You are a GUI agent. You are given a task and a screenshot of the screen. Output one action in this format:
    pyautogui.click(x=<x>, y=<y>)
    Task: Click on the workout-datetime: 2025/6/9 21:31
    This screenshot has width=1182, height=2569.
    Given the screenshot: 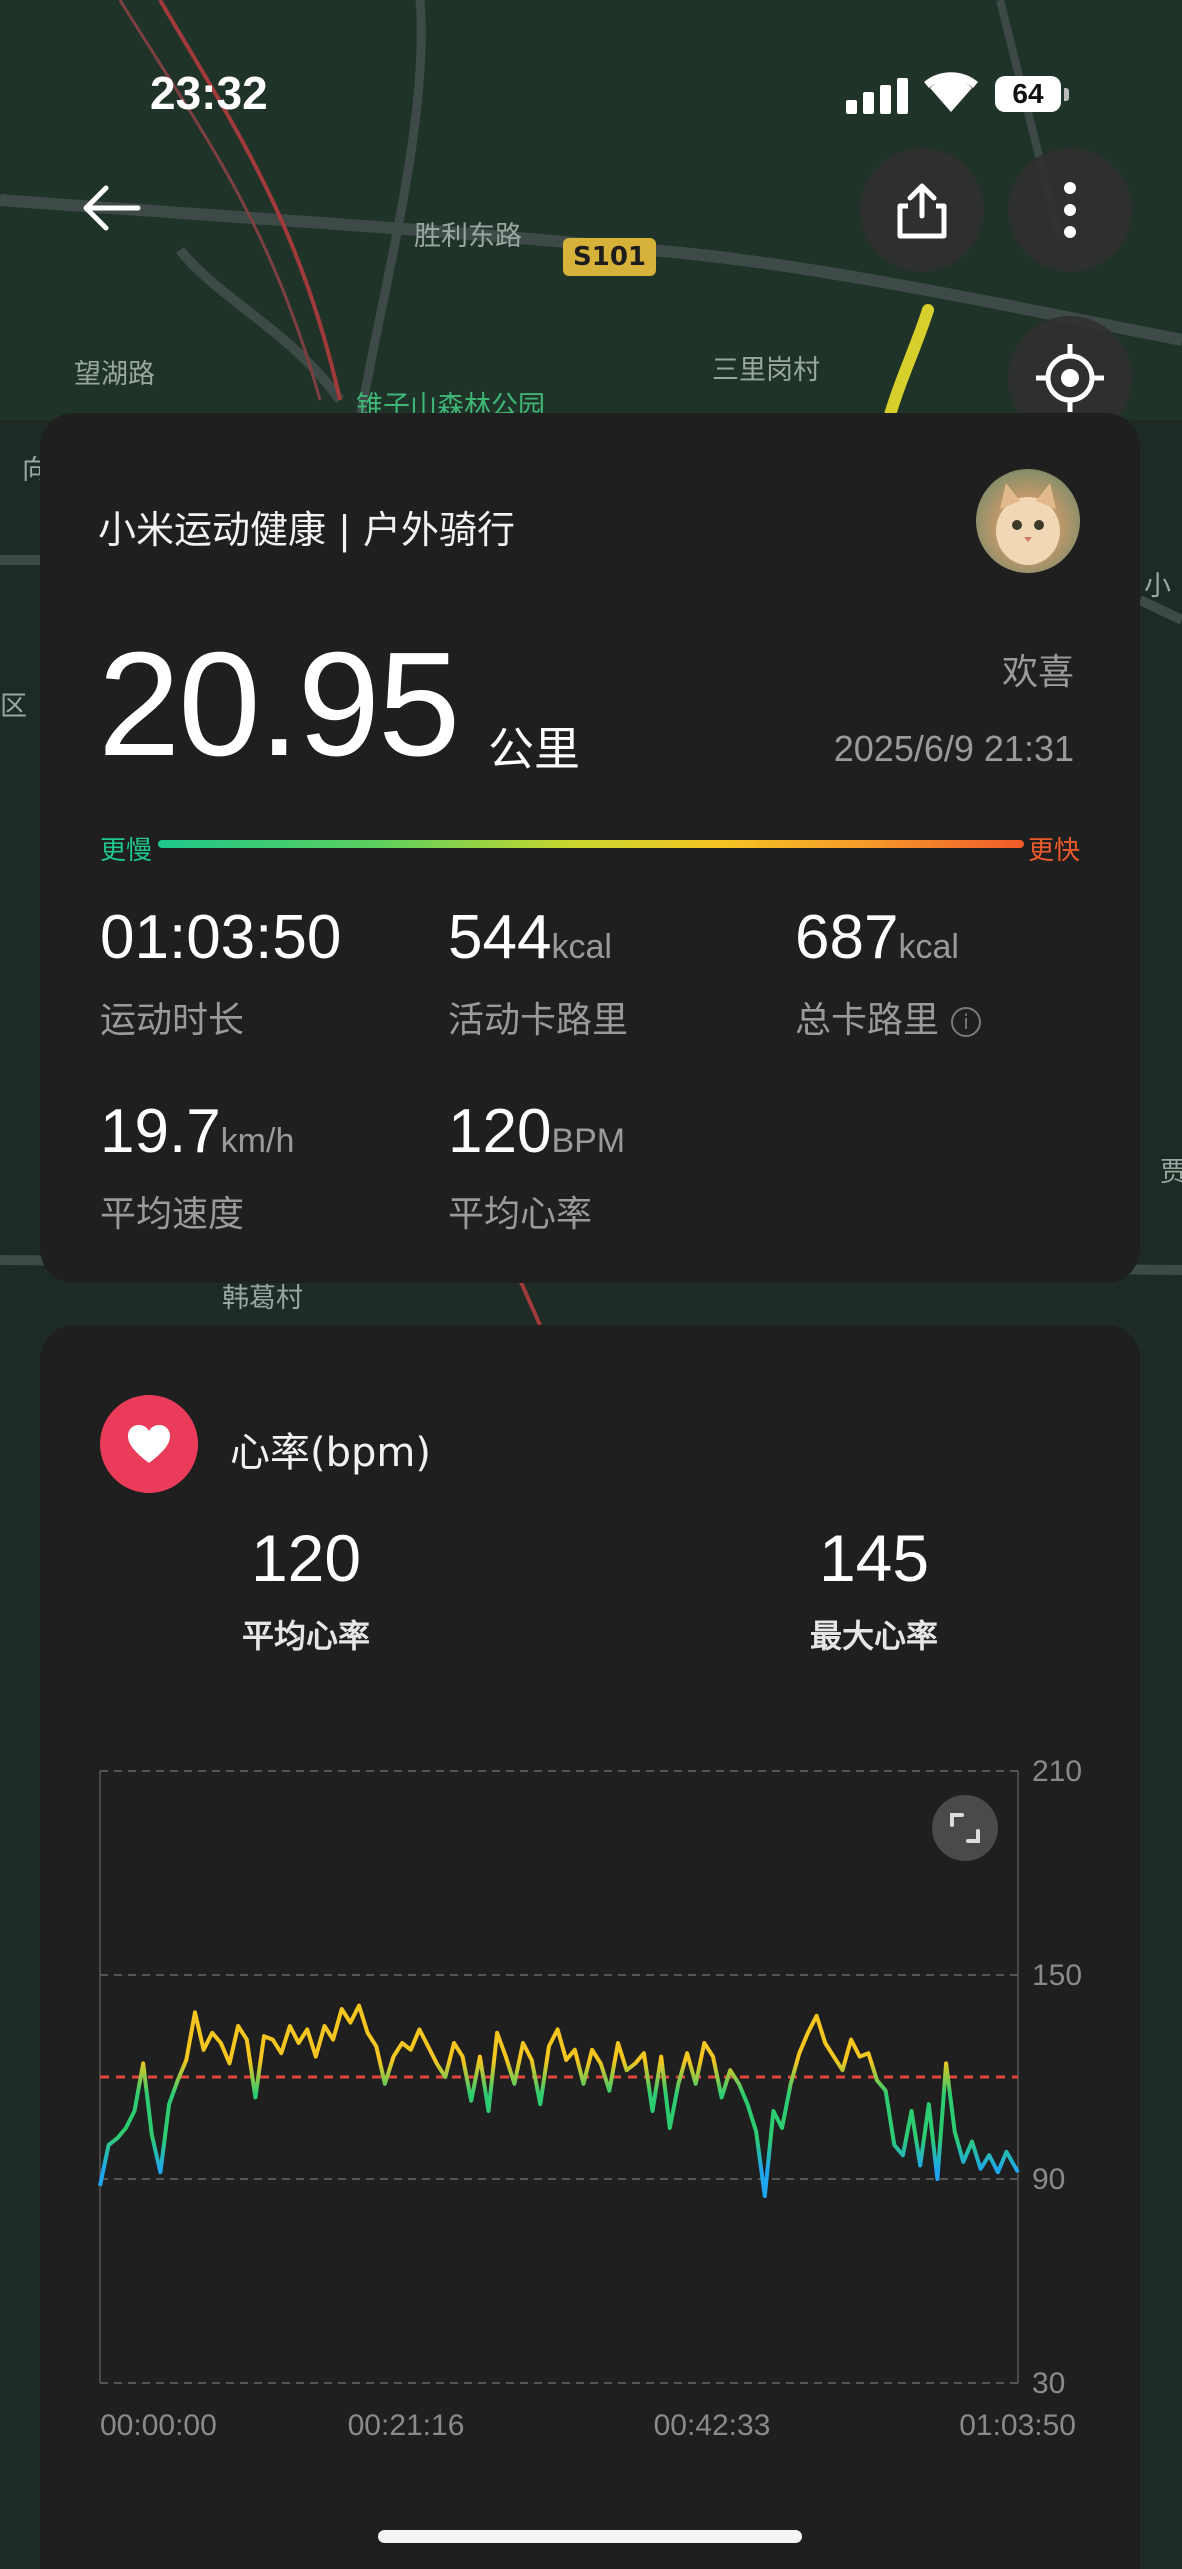 What is the action you would take?
    pyautogui.click(x=953, y=748)
    